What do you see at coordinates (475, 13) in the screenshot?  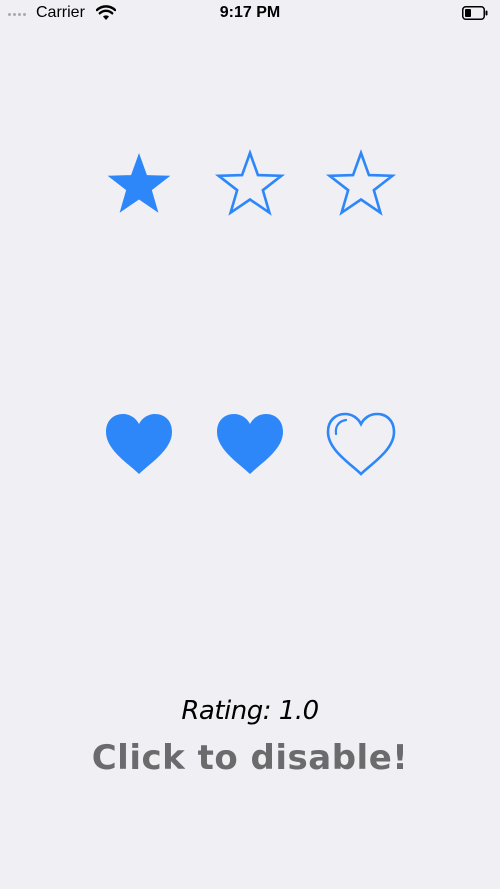 I see `battery-icon` at bounding box center [475, 13].